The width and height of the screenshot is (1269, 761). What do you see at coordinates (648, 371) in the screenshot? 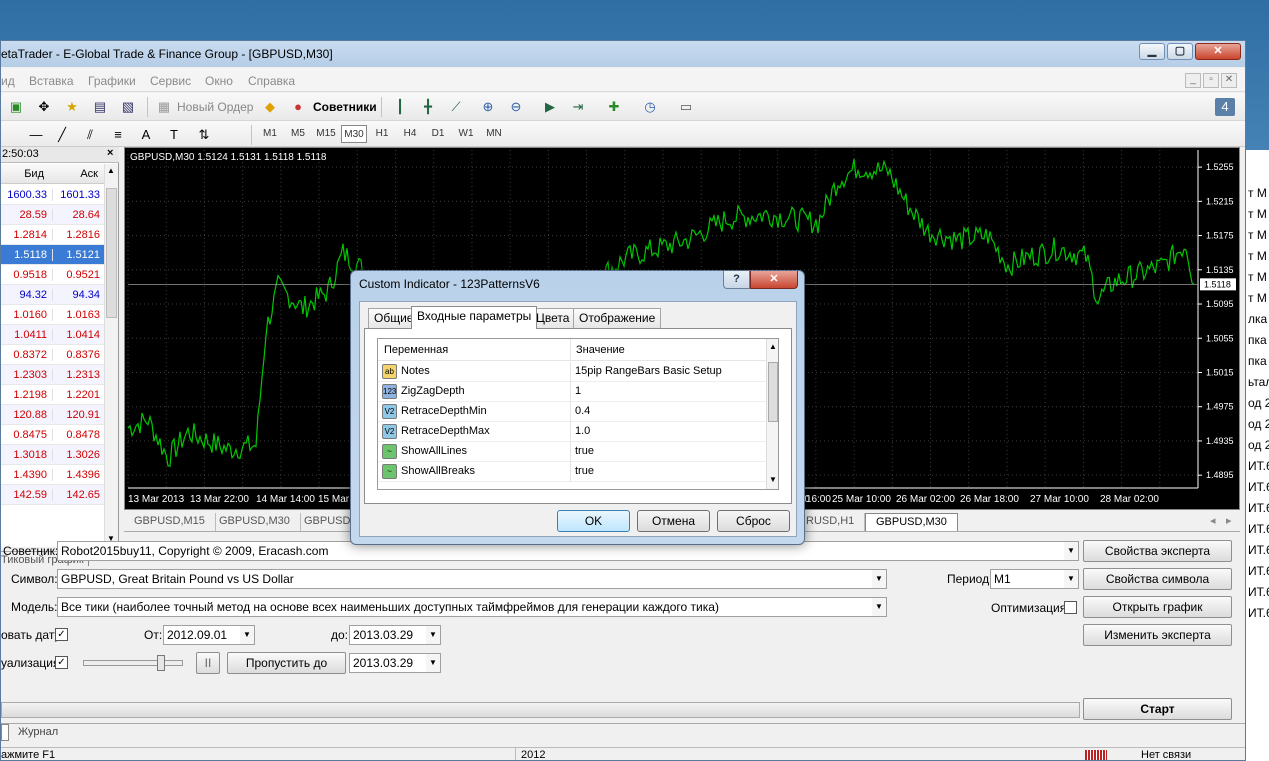
I see `parameter-value: 15pip RangeBars Basic Setup` at bounding box center [648, 371].